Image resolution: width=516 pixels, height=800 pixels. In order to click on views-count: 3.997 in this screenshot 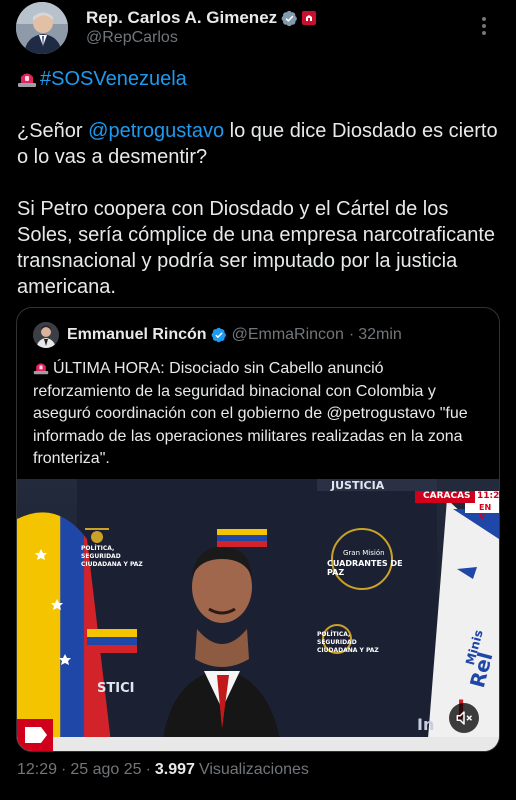, I will do `click(175, 770)`.